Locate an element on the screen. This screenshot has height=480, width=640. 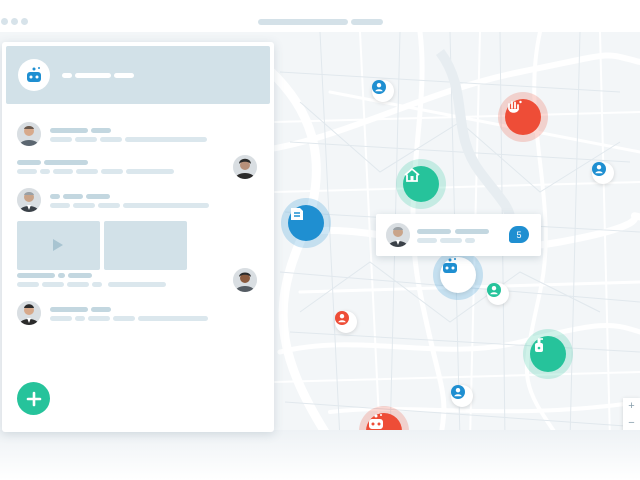
home-marker is located at coordinates (421, 184).